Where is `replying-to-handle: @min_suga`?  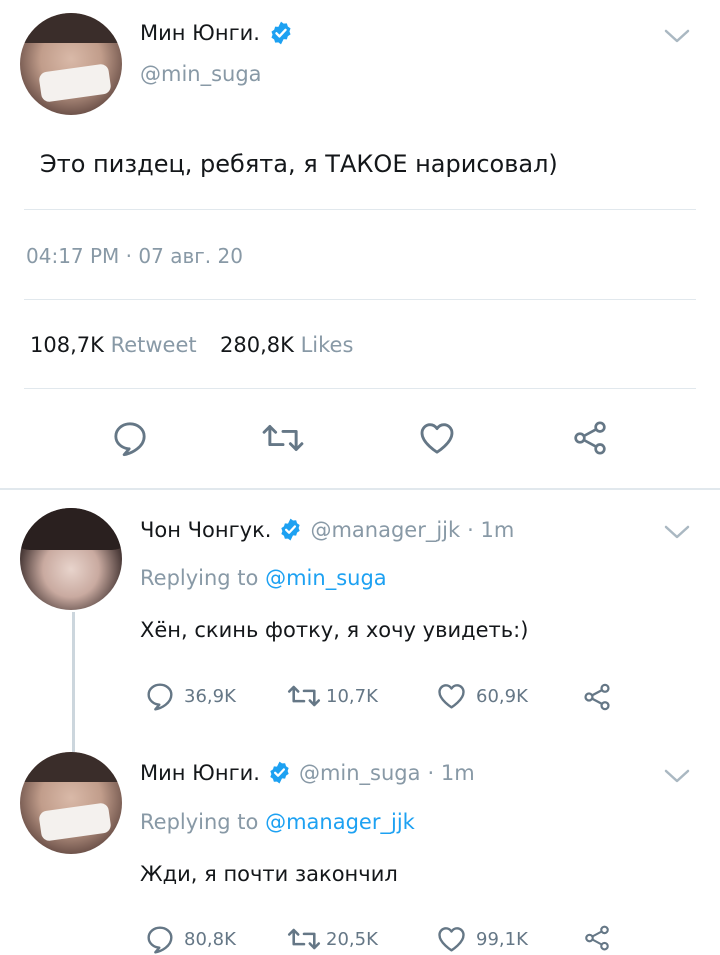
replying-to-handle: @min_suga is located at coordinates (326, 578).